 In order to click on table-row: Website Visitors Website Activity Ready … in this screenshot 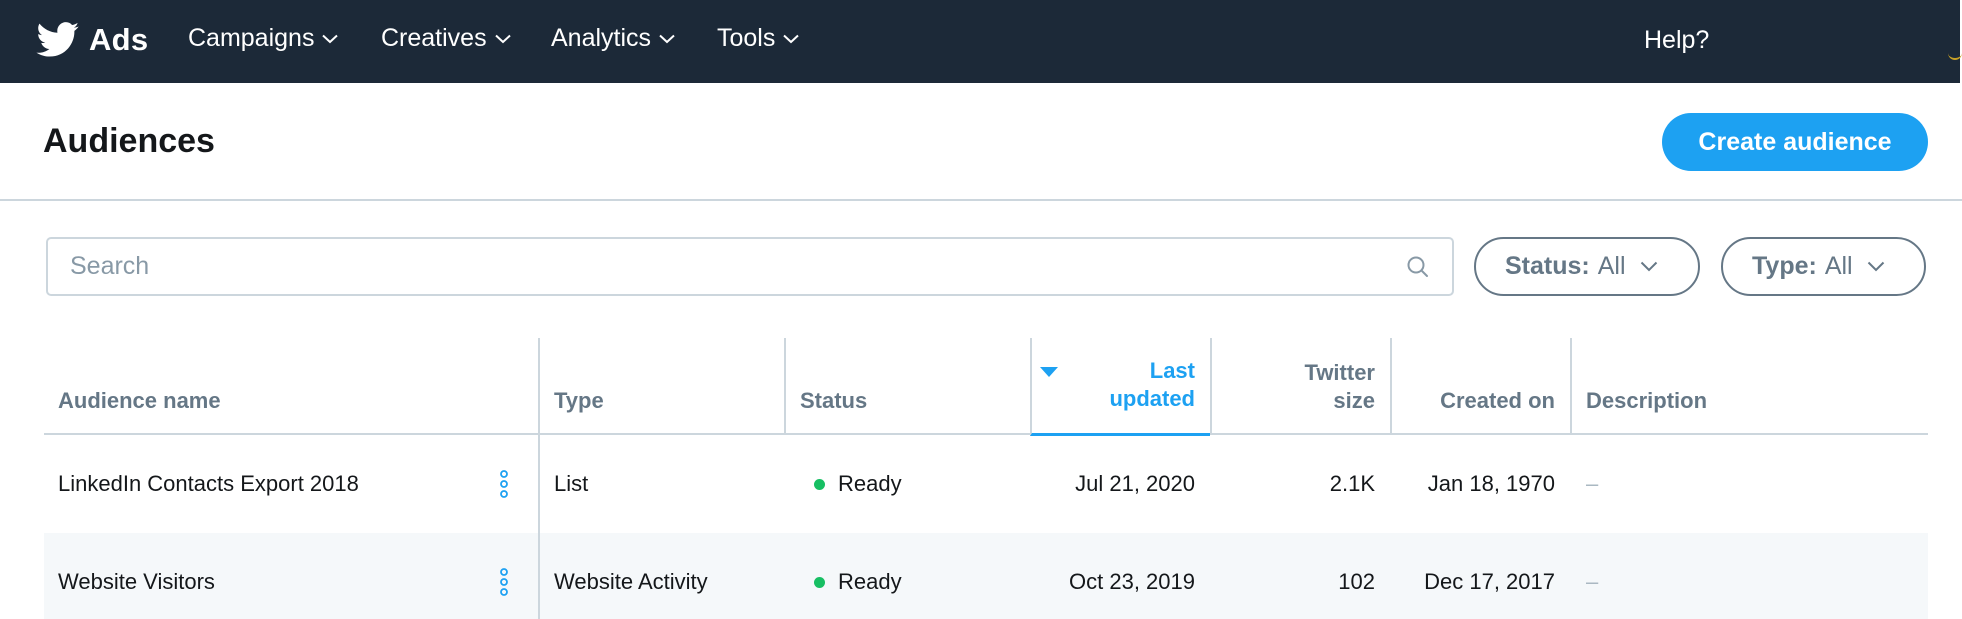, I will do `click(986, 576)`.